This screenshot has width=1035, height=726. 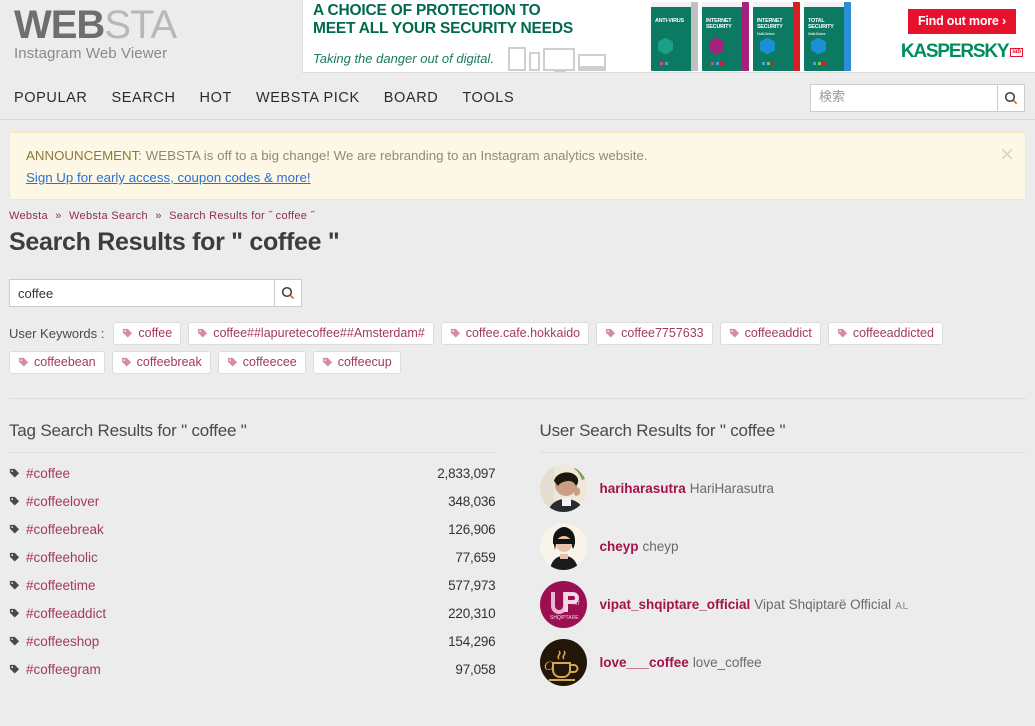 I want to click on keyword-chip: coffeebean, so click(x=57, y=362).